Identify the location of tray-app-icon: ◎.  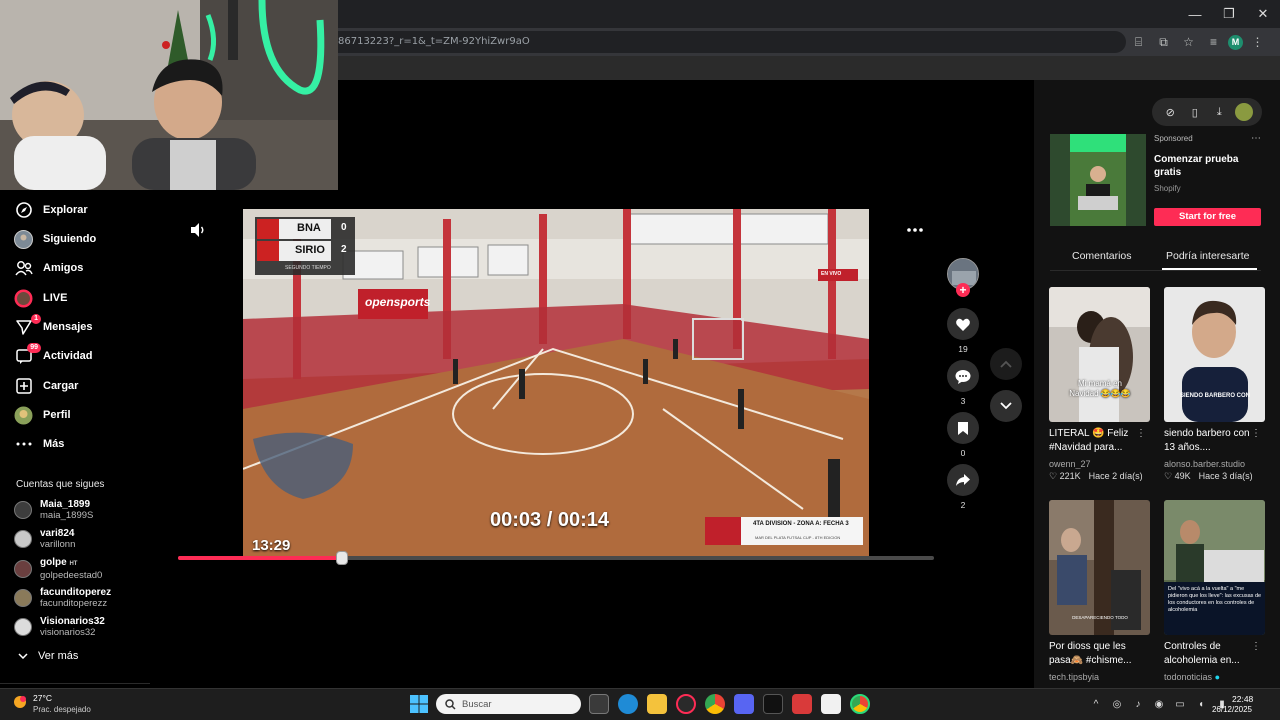
(1117, 704).